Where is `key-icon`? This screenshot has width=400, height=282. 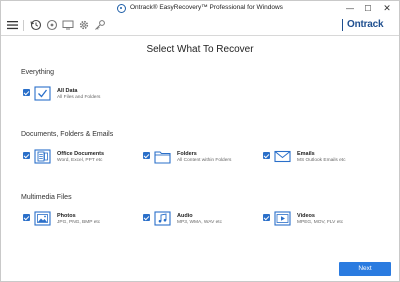
key-icon is located at coordinates (100, 25).